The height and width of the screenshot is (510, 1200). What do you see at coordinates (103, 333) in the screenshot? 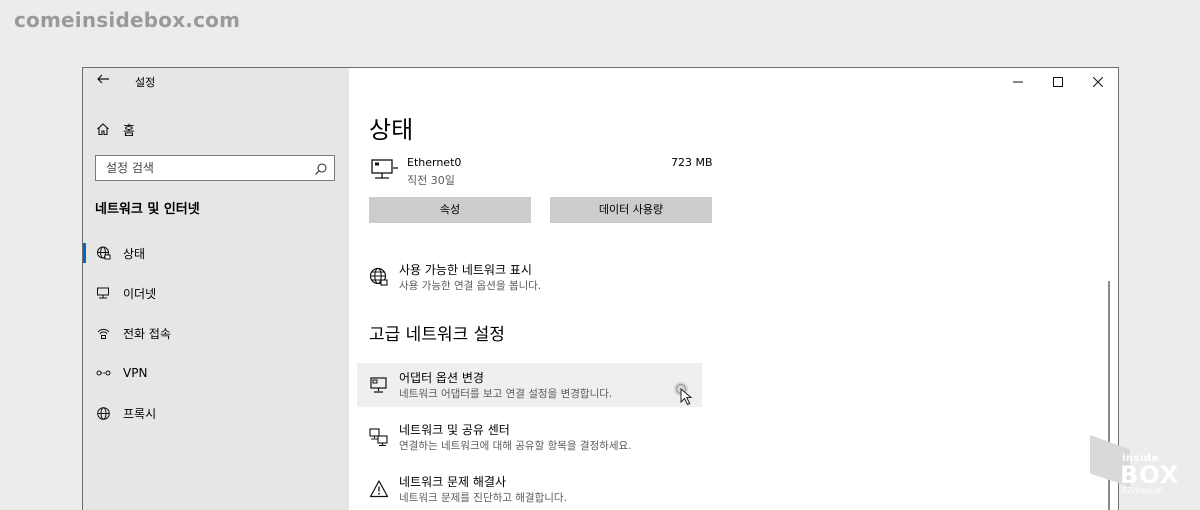
I see `dialup-icon` at bounding box center [103, 333].